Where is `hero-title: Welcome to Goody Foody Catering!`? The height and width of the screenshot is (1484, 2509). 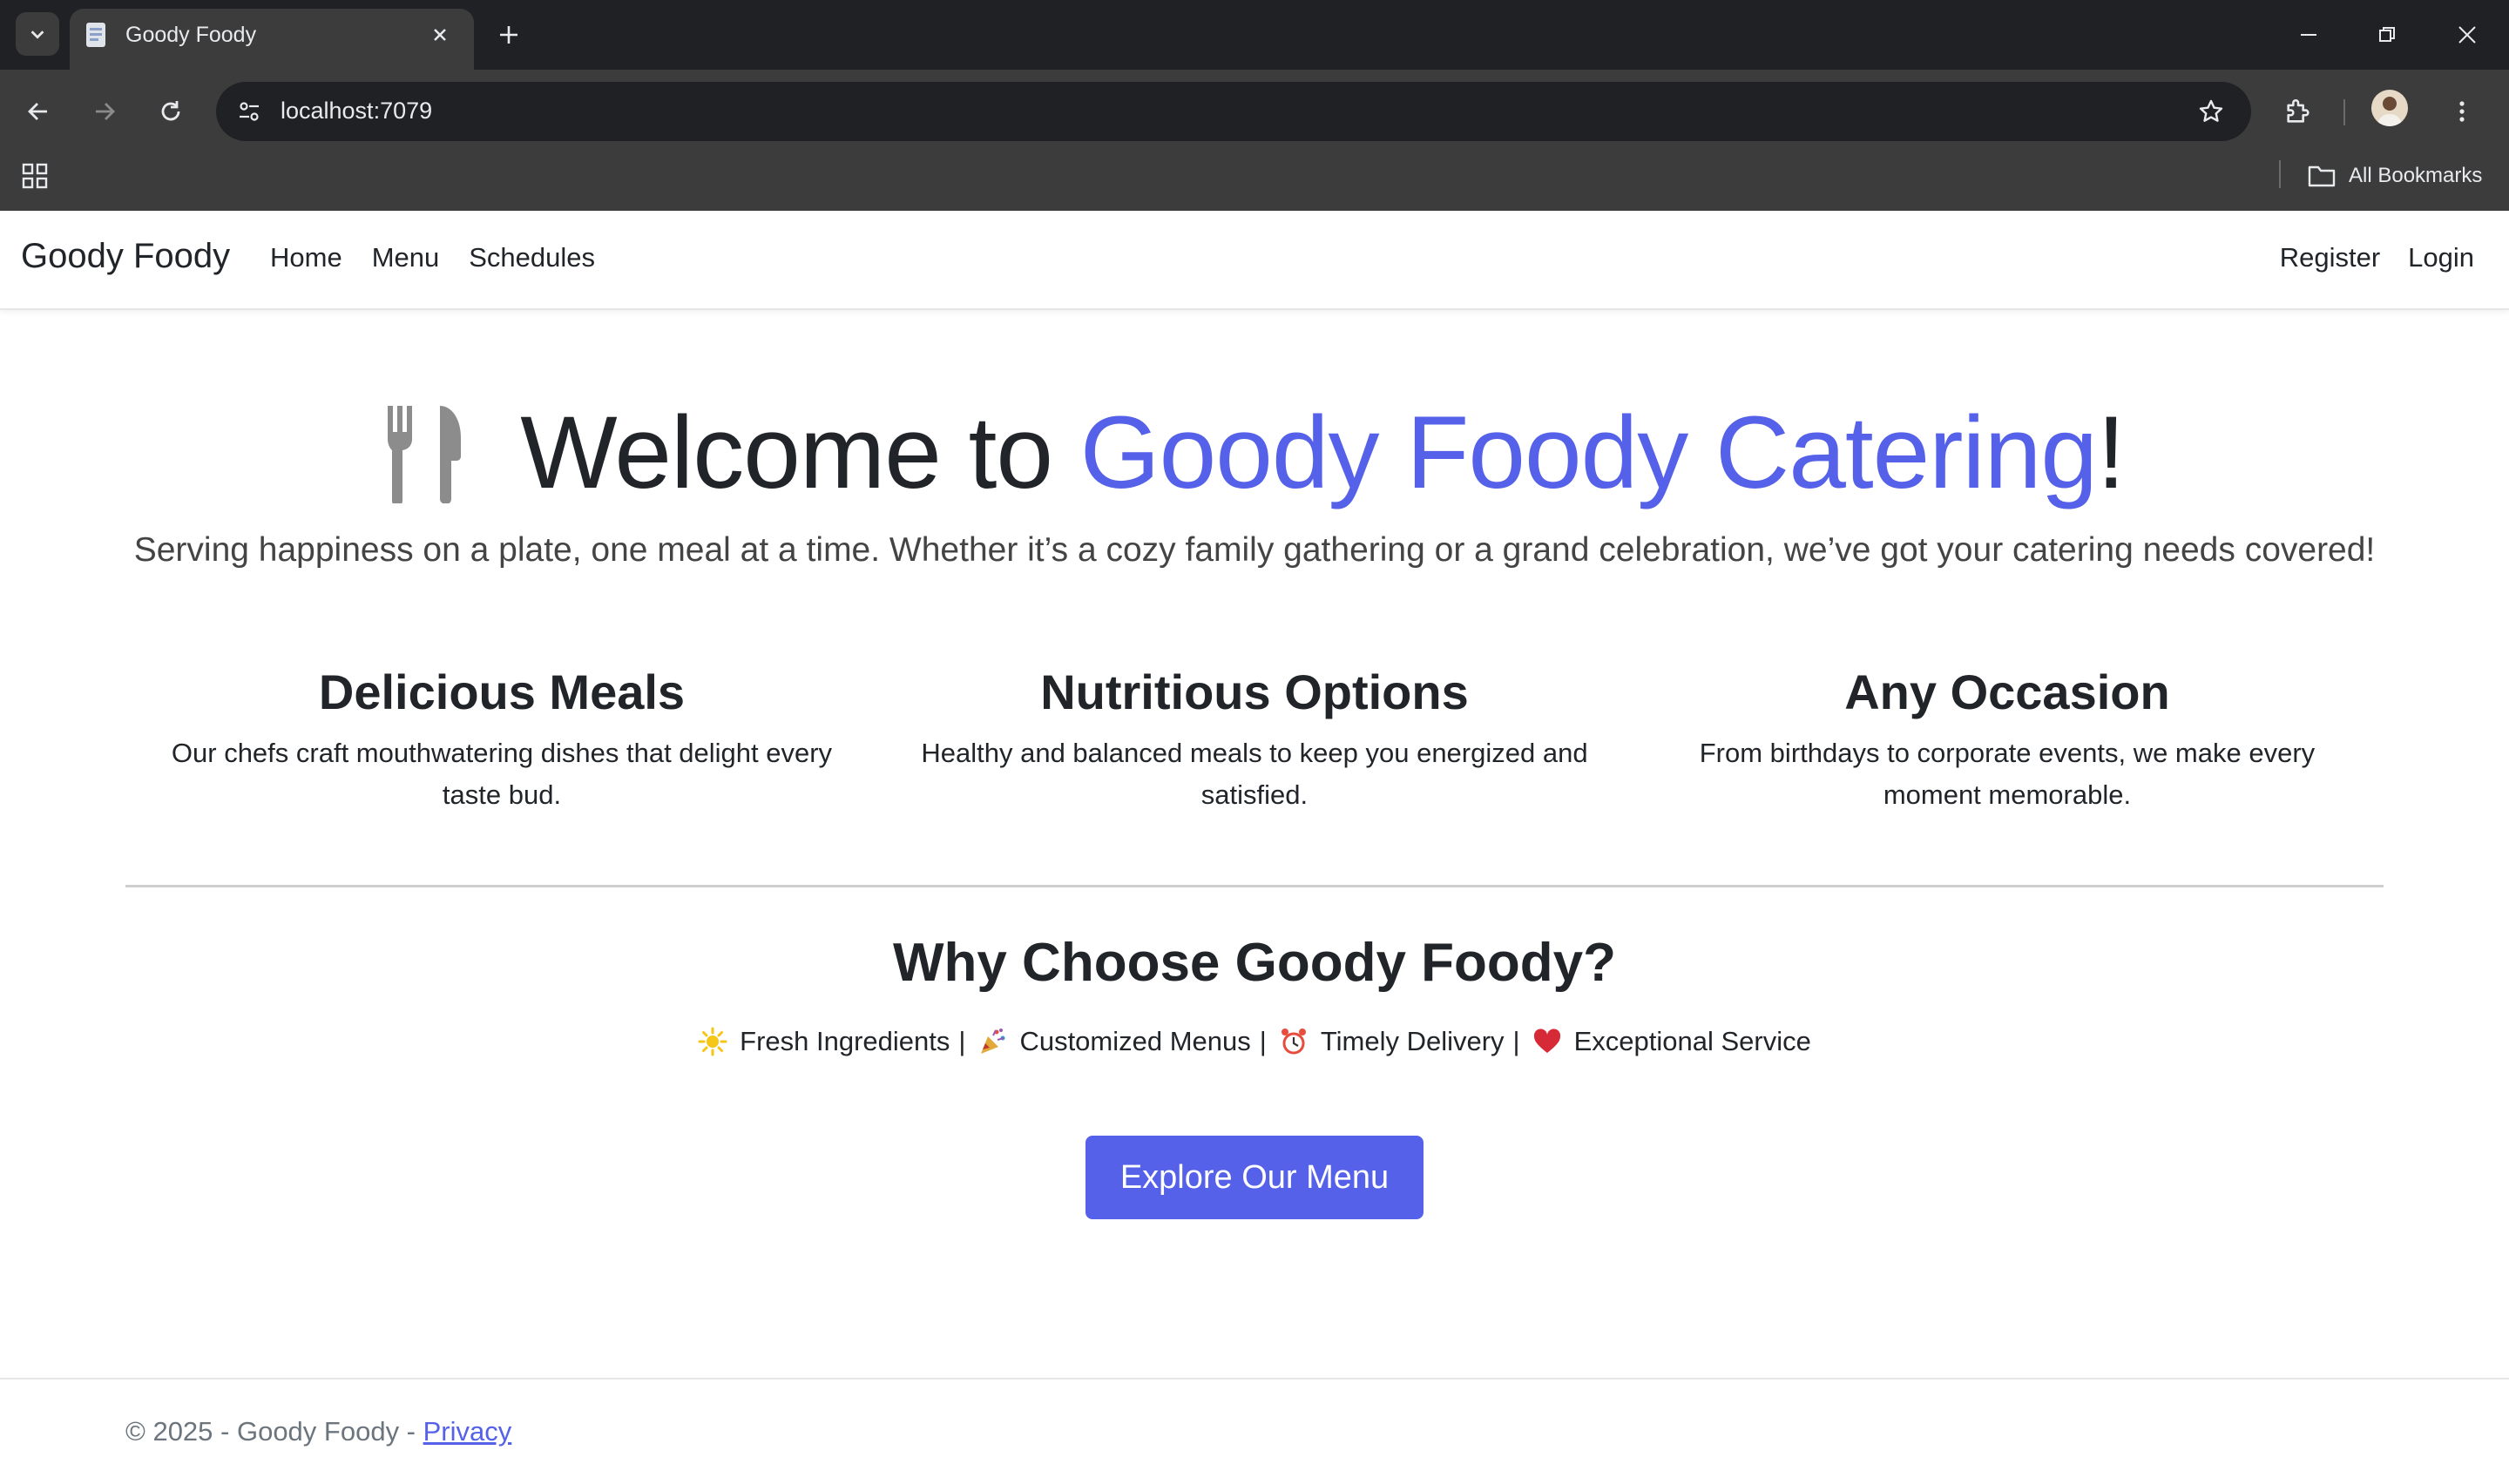 hero-title: Welcome to Goody Foody Catering! is located at coordinates (1255, 453).